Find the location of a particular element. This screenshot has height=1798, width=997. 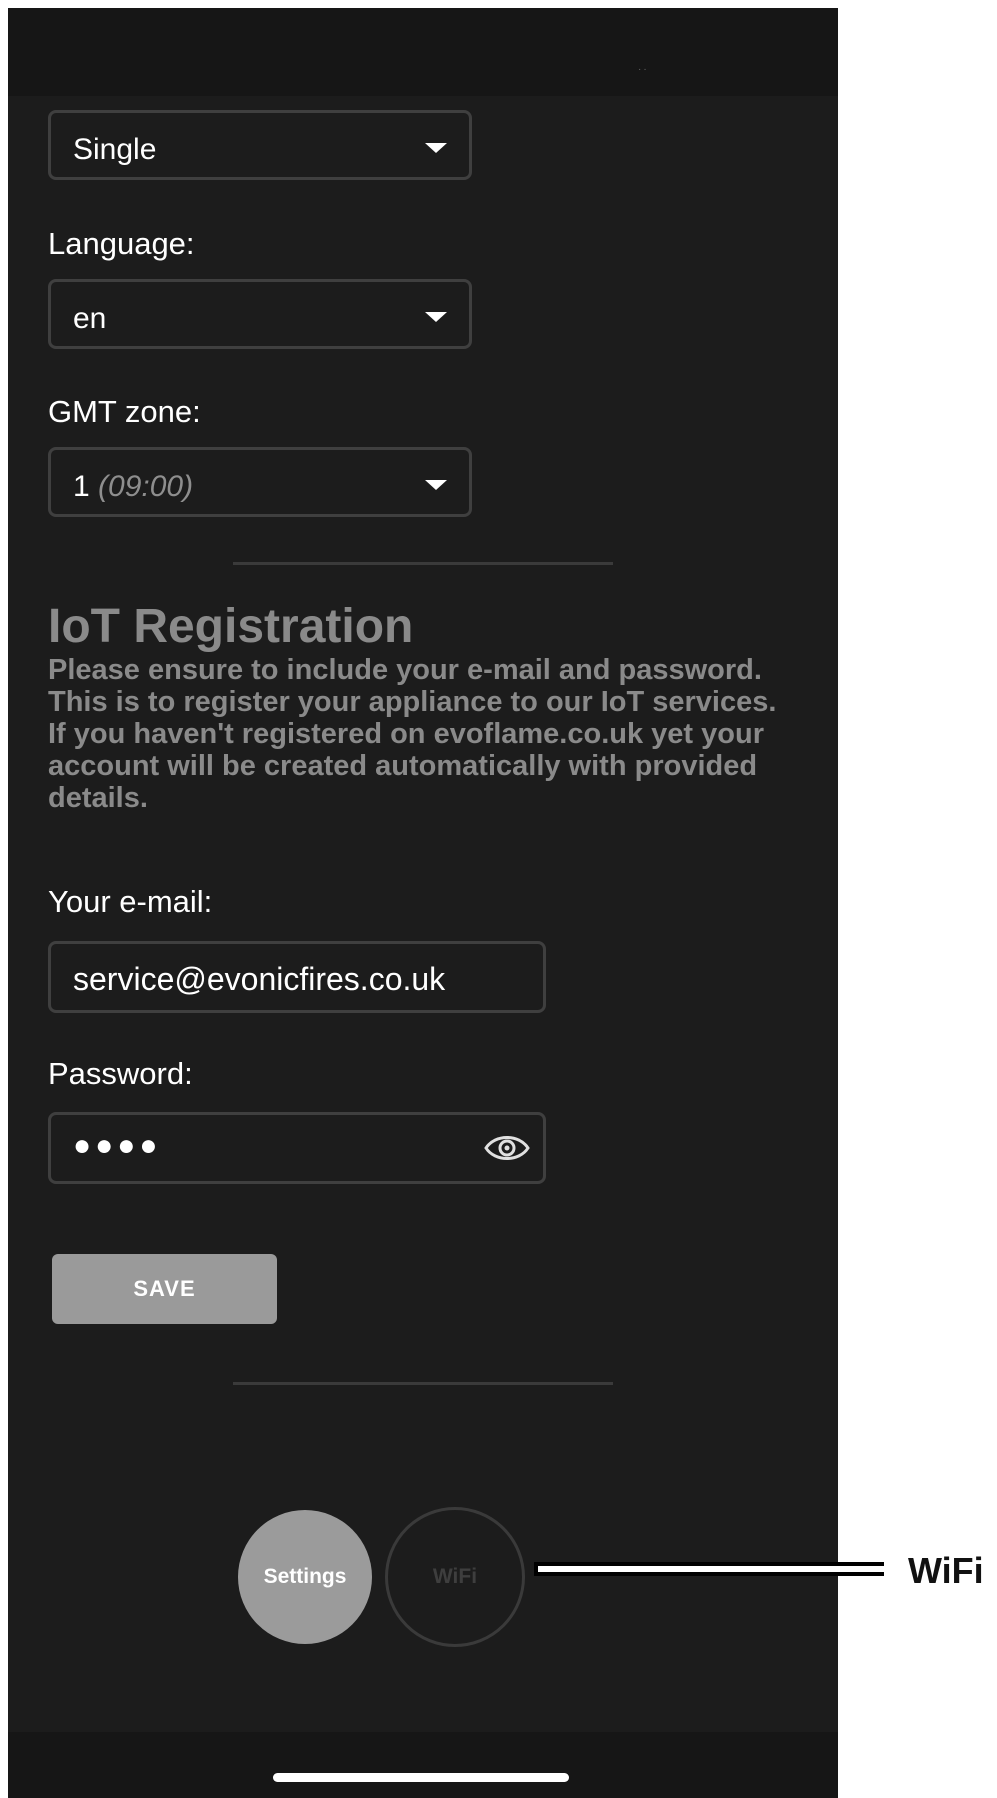

email-field-value: service@evonicfires.co.uk is located at coordinates (259, 979).